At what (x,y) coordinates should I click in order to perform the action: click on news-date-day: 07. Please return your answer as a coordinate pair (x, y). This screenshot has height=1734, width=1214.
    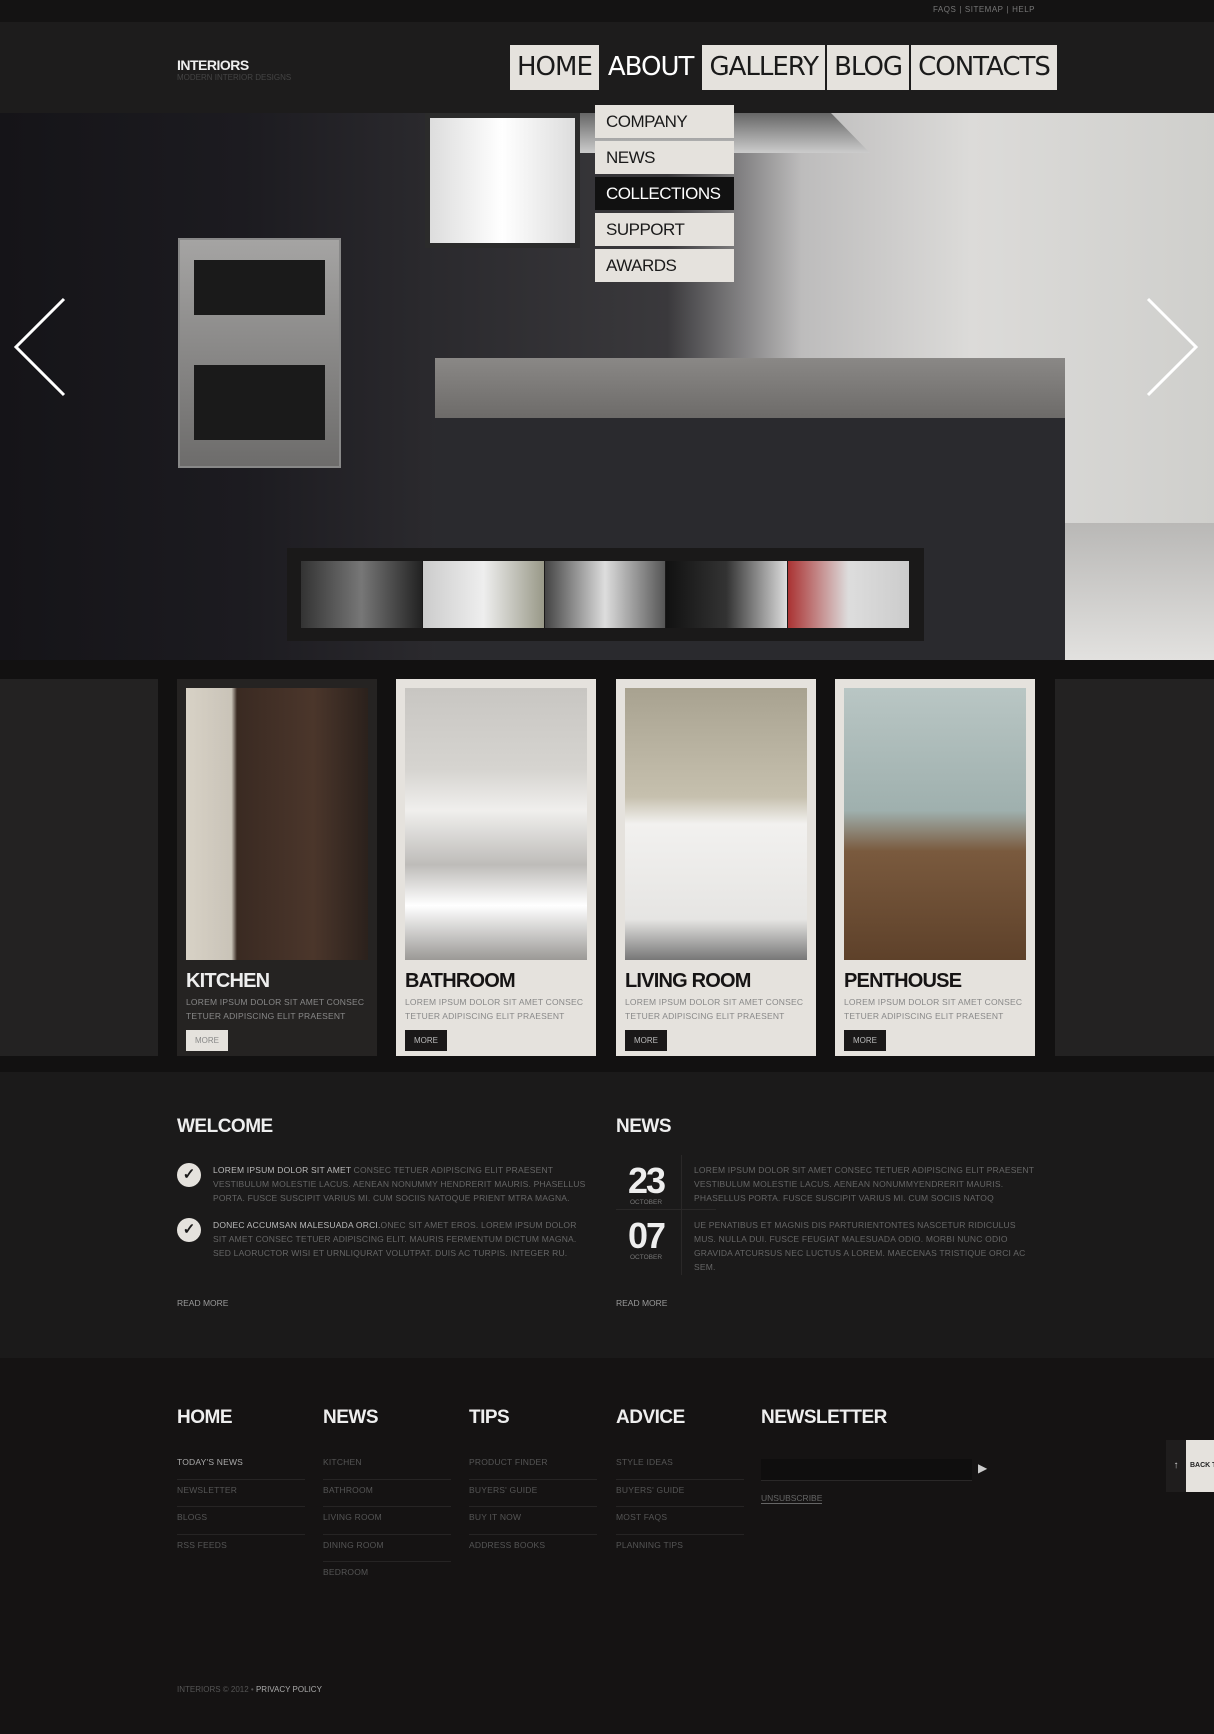
    Looking at the image, I should click on (646, 1235).